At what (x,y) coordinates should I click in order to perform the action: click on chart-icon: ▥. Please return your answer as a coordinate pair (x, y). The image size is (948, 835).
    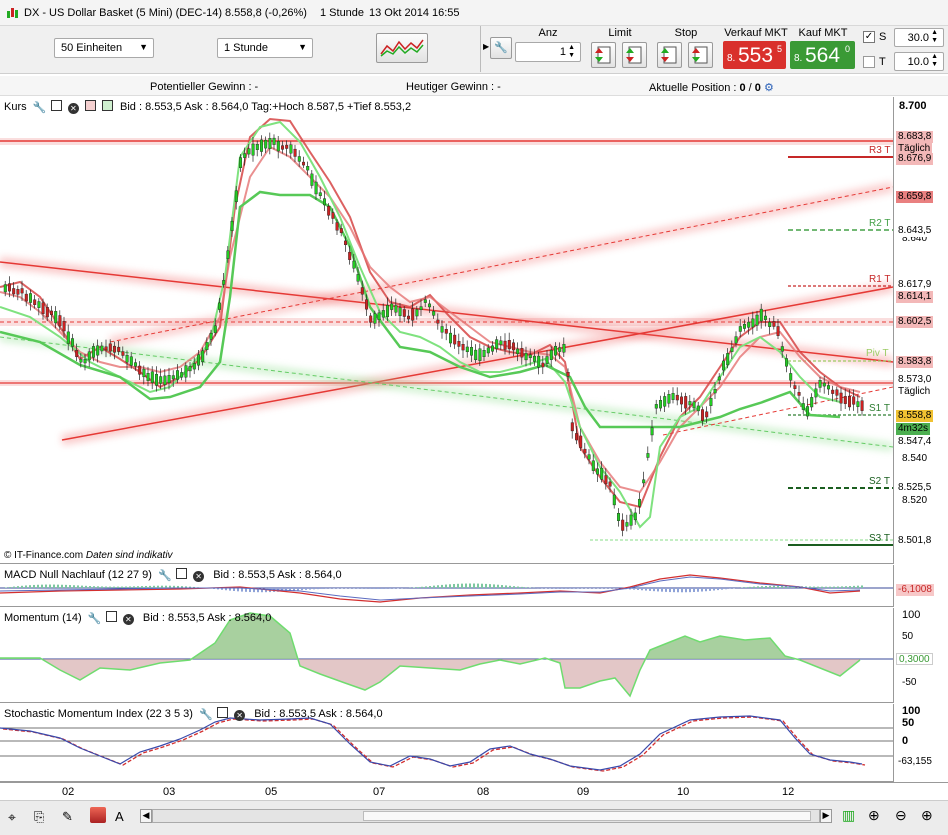
    Looking at the image, I should click on (848, 815).